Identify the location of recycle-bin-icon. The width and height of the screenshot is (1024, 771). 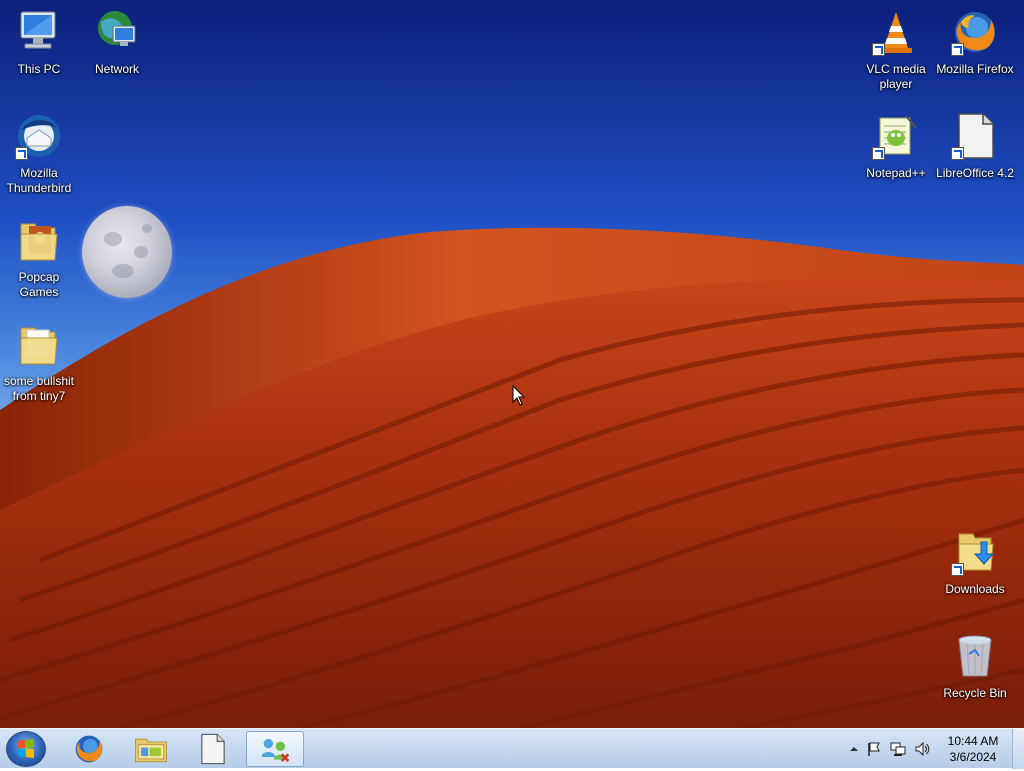
(975, 656).